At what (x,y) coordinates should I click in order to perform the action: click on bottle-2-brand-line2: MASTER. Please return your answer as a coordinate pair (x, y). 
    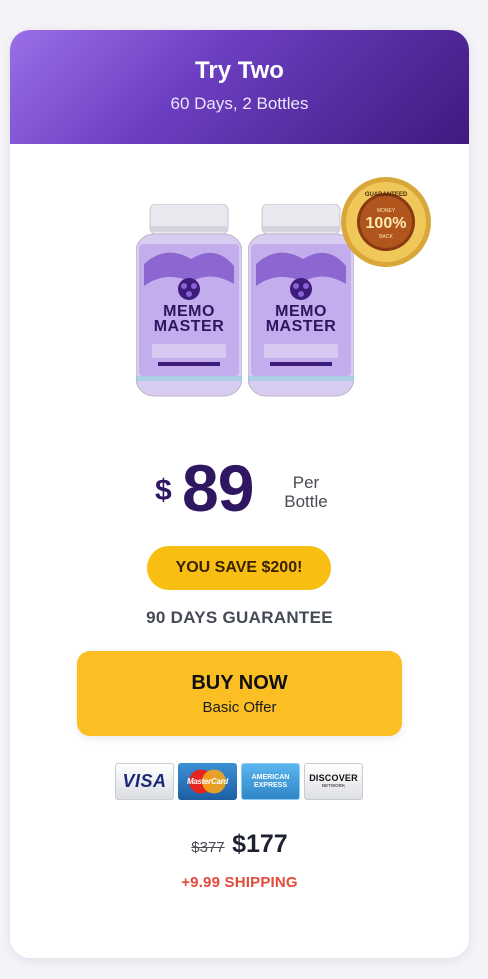
    Looking at the image, I should click on (301, 326).